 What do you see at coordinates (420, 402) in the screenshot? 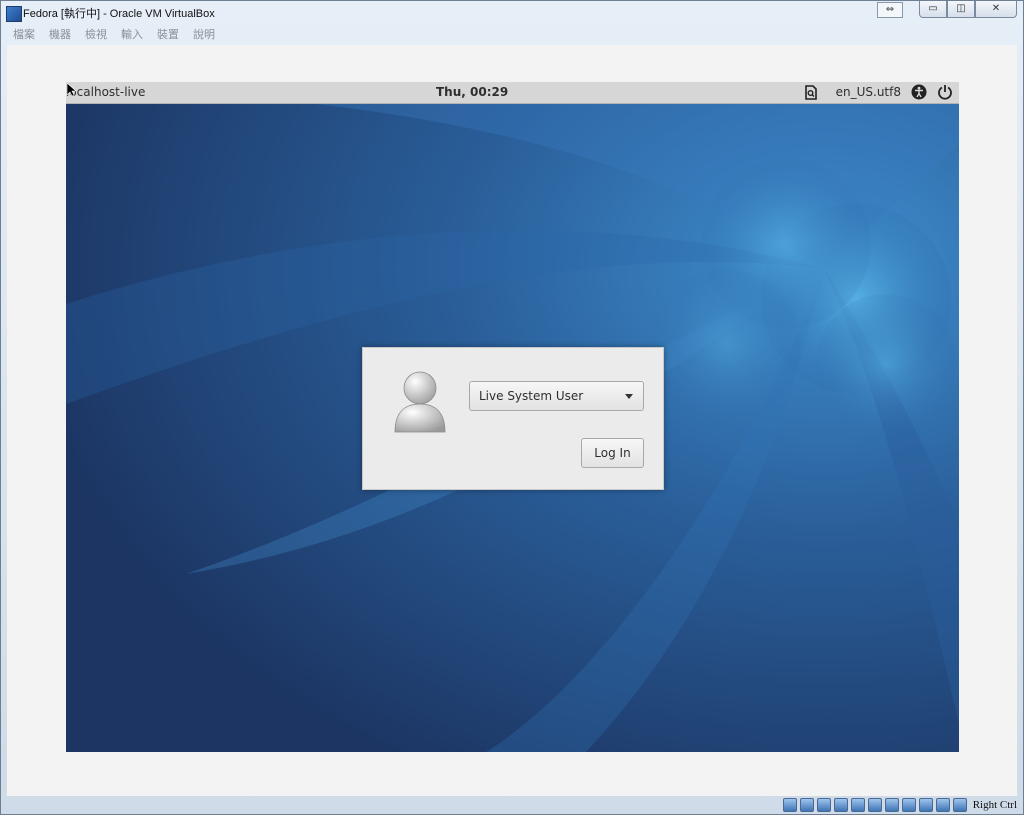
I see `user-avatar-icon` at bounding box center [420, 402].